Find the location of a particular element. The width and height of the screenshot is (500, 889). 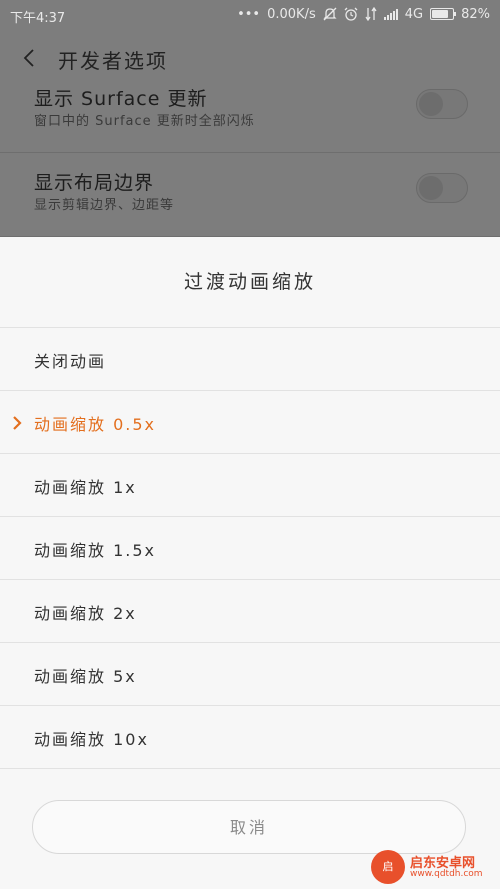

mute-icon is located at coordinates (330, 14).